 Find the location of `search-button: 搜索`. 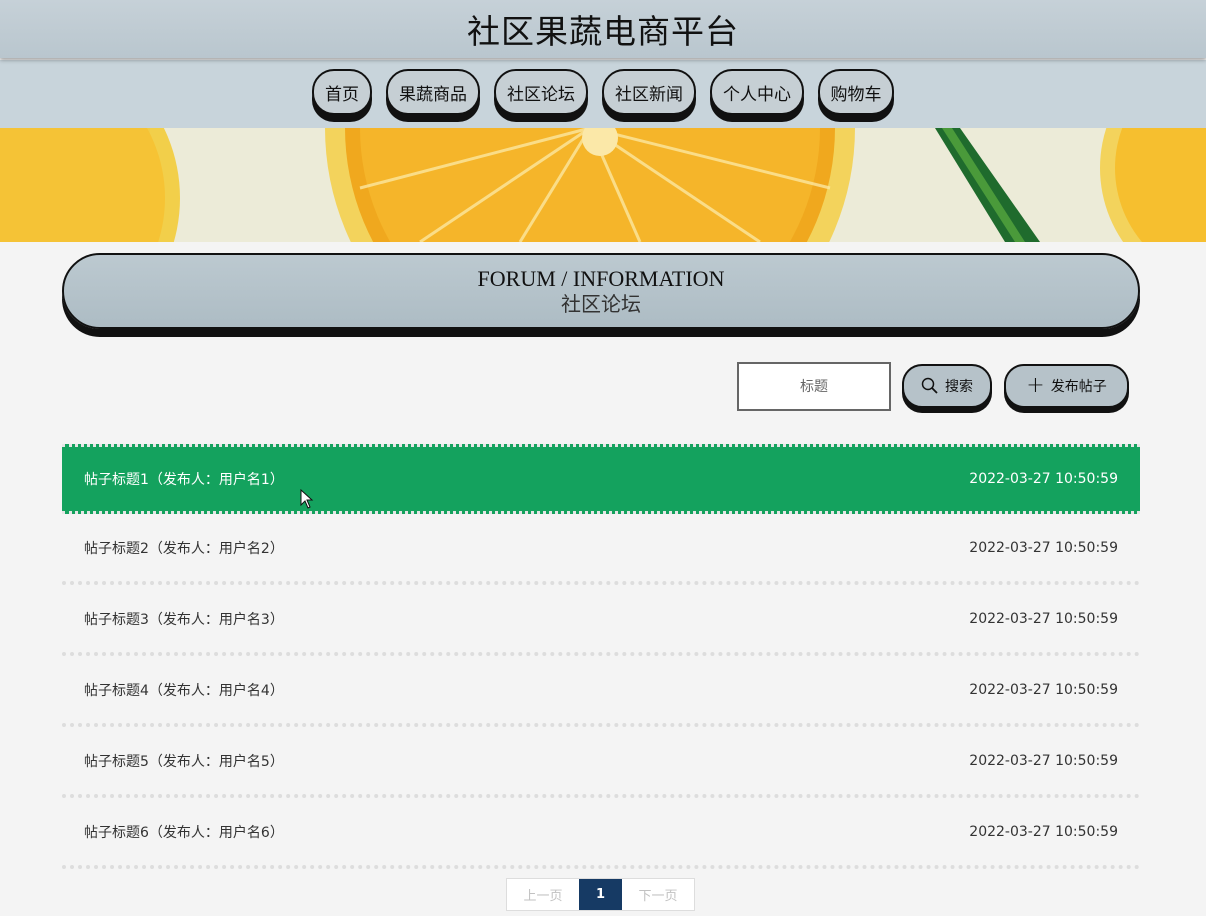

search-button: 搜索 is located at coordinates (947, 386).